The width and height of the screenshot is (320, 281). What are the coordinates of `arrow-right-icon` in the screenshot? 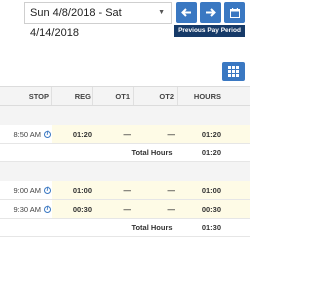 It's located at (211, 12).